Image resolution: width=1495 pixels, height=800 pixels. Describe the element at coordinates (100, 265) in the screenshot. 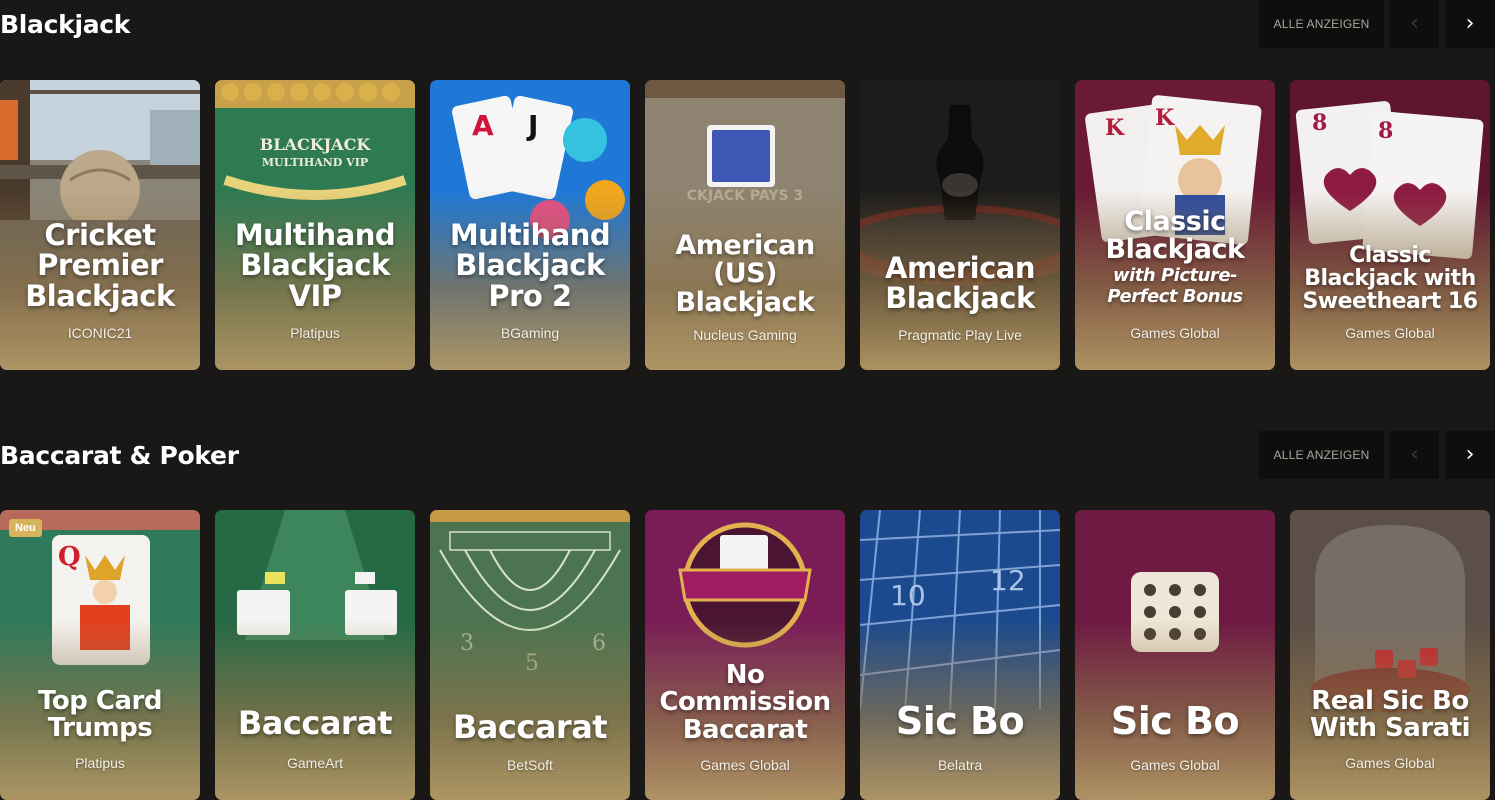

I see `game-title: Cricket Premier Blackjack` at that location.